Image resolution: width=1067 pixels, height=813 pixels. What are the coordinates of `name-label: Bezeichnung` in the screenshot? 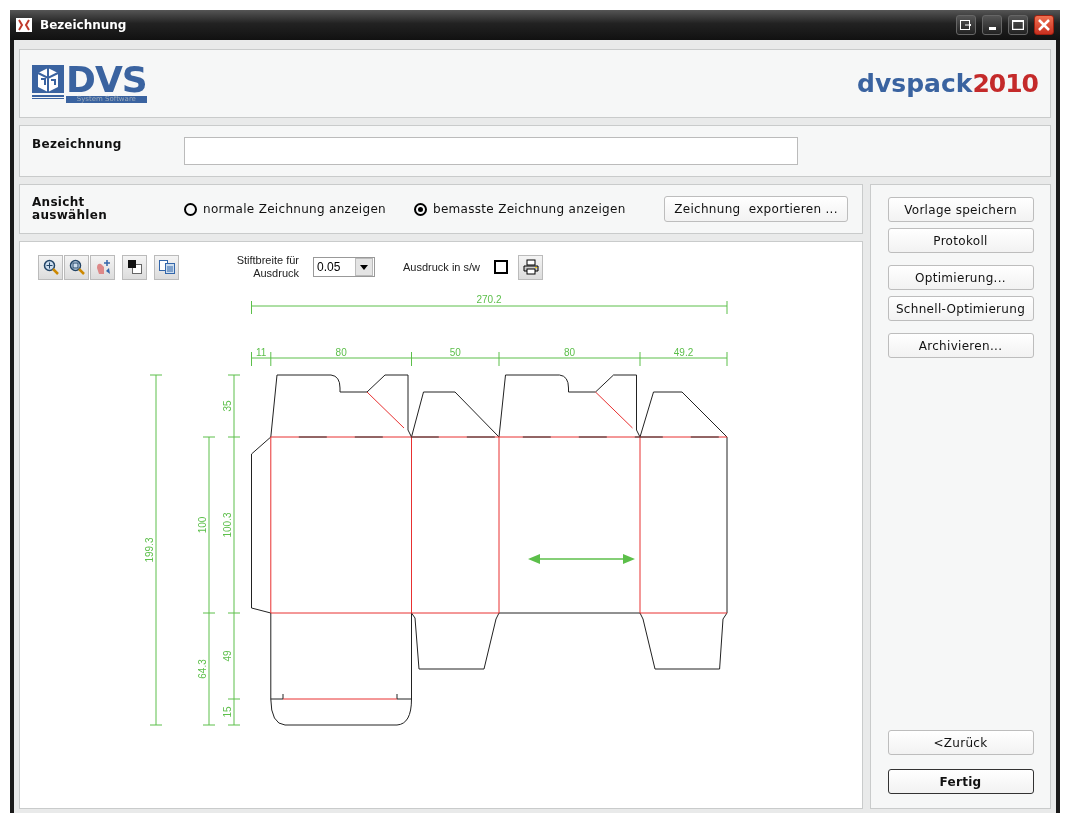 It's located at (77, 144).